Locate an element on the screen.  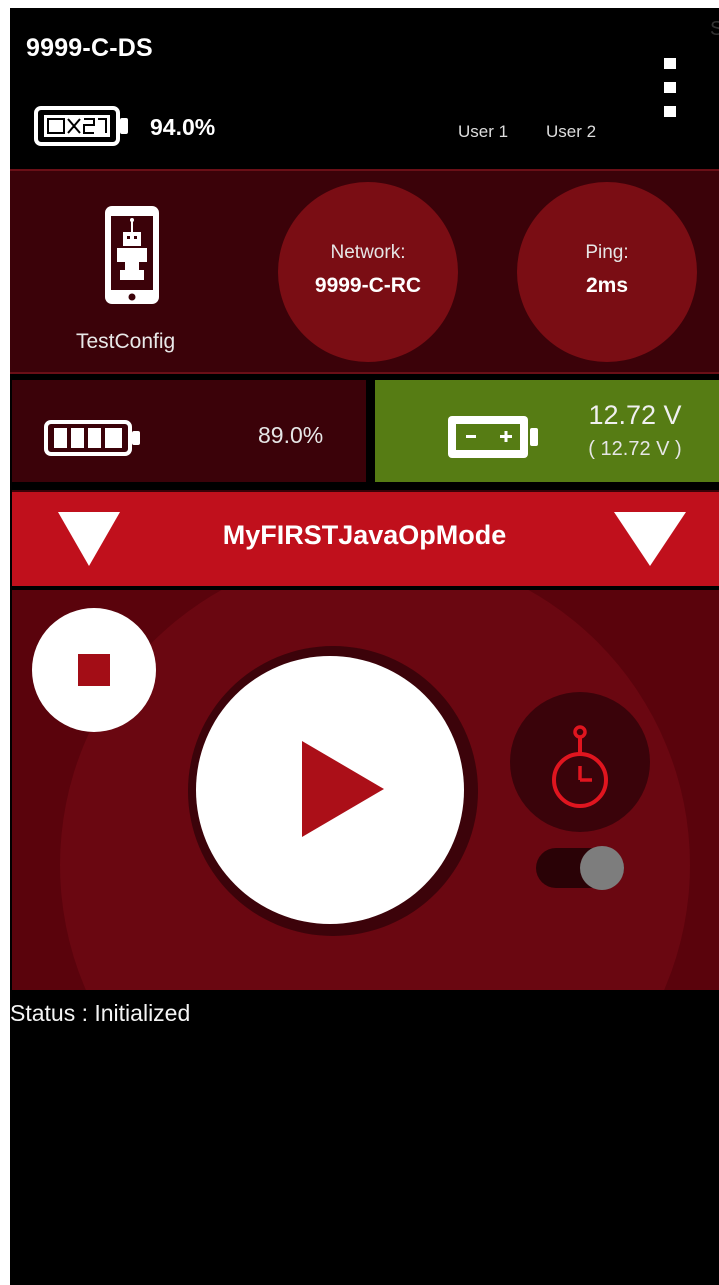
config-name: TestConfig is located at coordinates (126, 341).